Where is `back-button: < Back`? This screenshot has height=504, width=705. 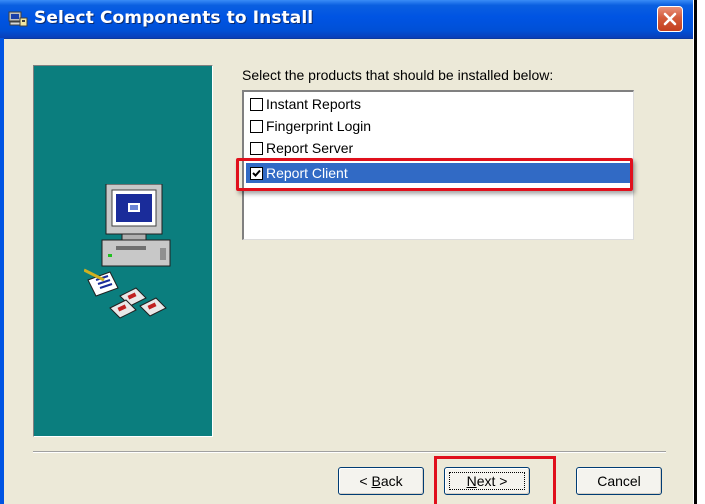
back-button: < Back is located at coordinates (381, 481).